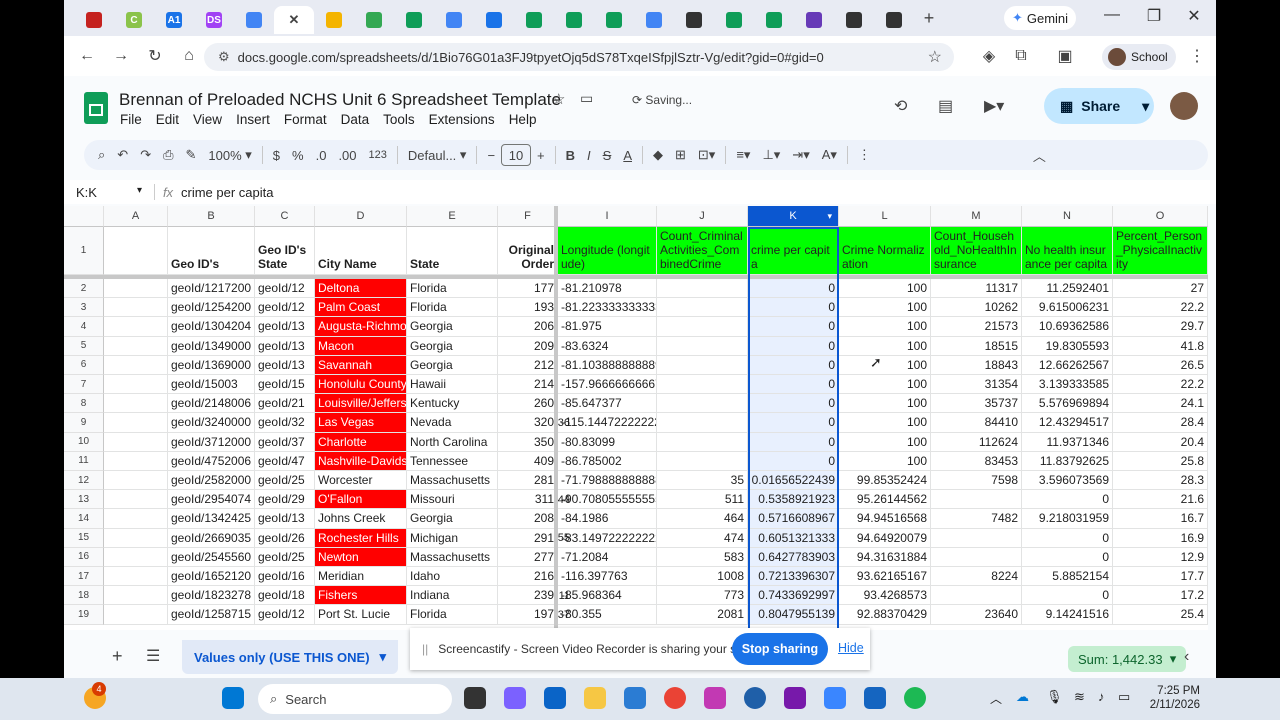  I want to click on browser-tab: A1, so click(174, 20).